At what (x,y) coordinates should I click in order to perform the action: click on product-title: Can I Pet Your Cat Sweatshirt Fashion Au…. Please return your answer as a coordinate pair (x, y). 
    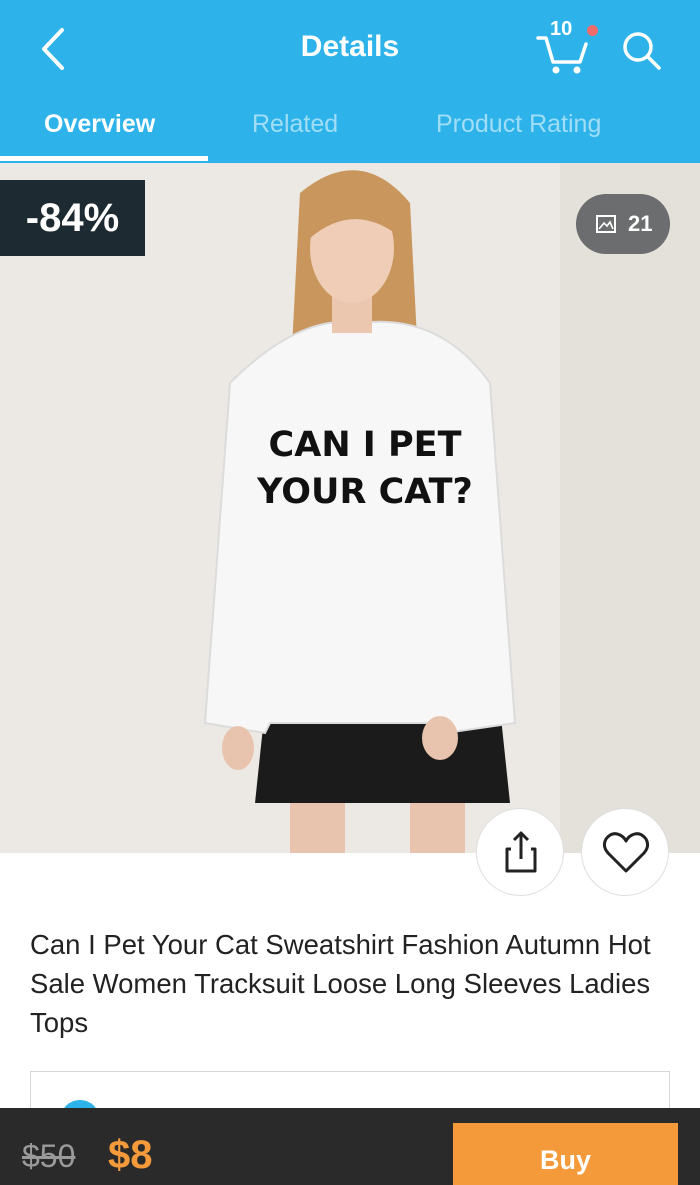
    Looking at the image, I should click on (340, 983).